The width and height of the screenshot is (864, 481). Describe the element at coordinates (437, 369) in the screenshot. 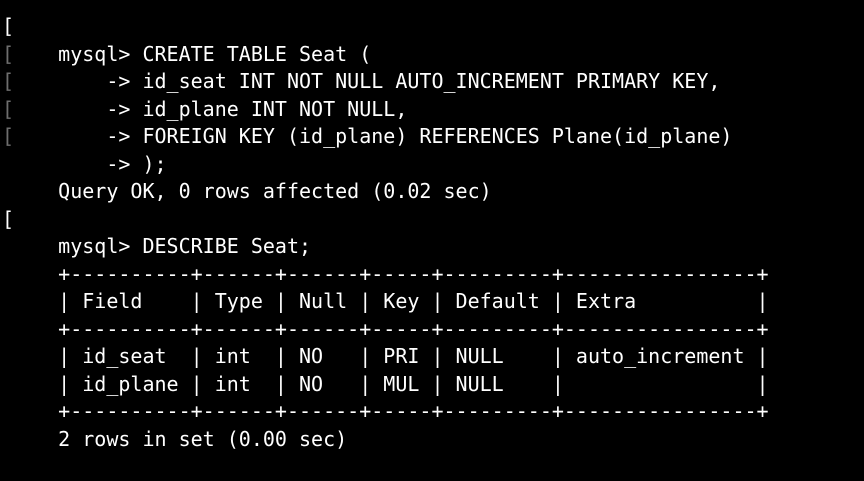

I see `table-row: | id_plane | int | NO | MUL | NULL | |` at that location.